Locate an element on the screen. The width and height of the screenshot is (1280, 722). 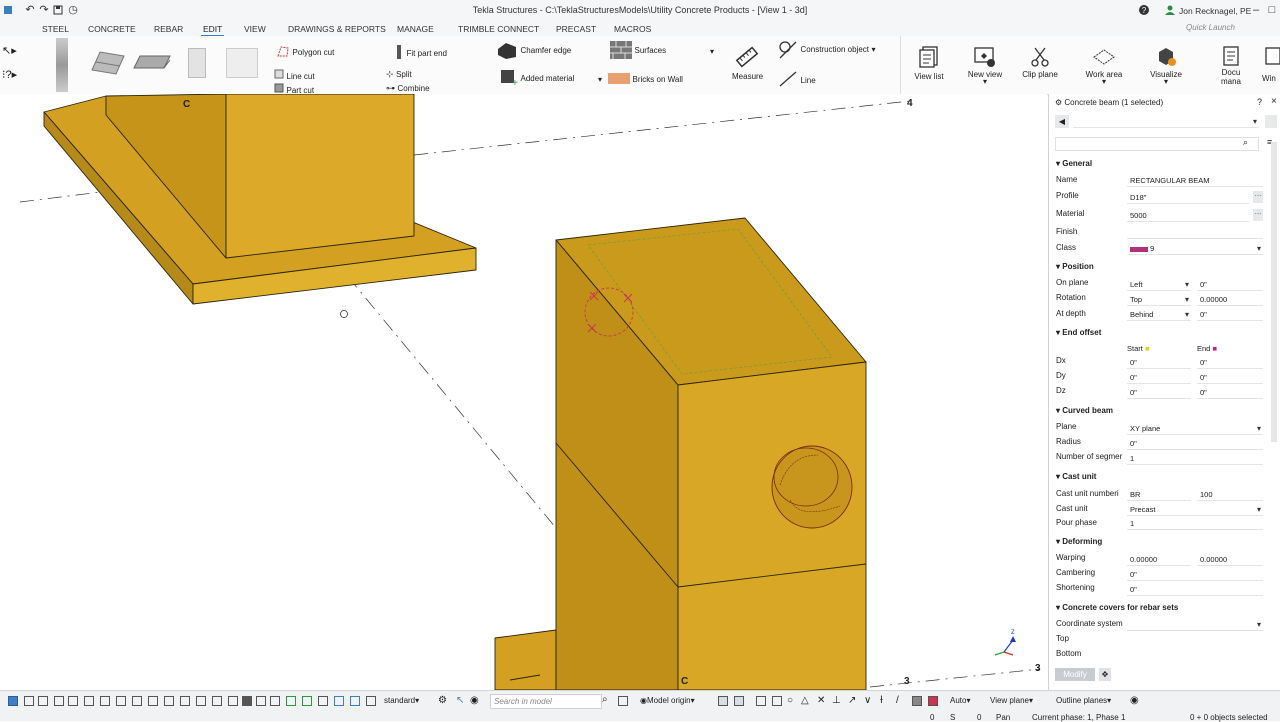
on-plane-dropdown: Left is located at coordinates (1159, 285).